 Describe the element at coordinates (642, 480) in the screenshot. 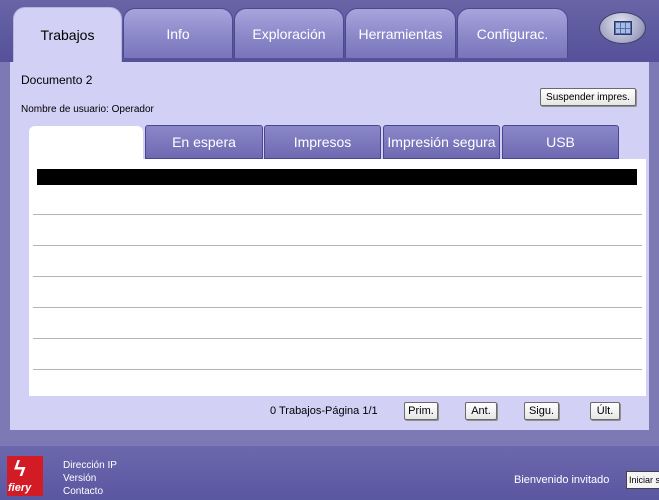

I see `login-button: Iniciar sesión` at that location.